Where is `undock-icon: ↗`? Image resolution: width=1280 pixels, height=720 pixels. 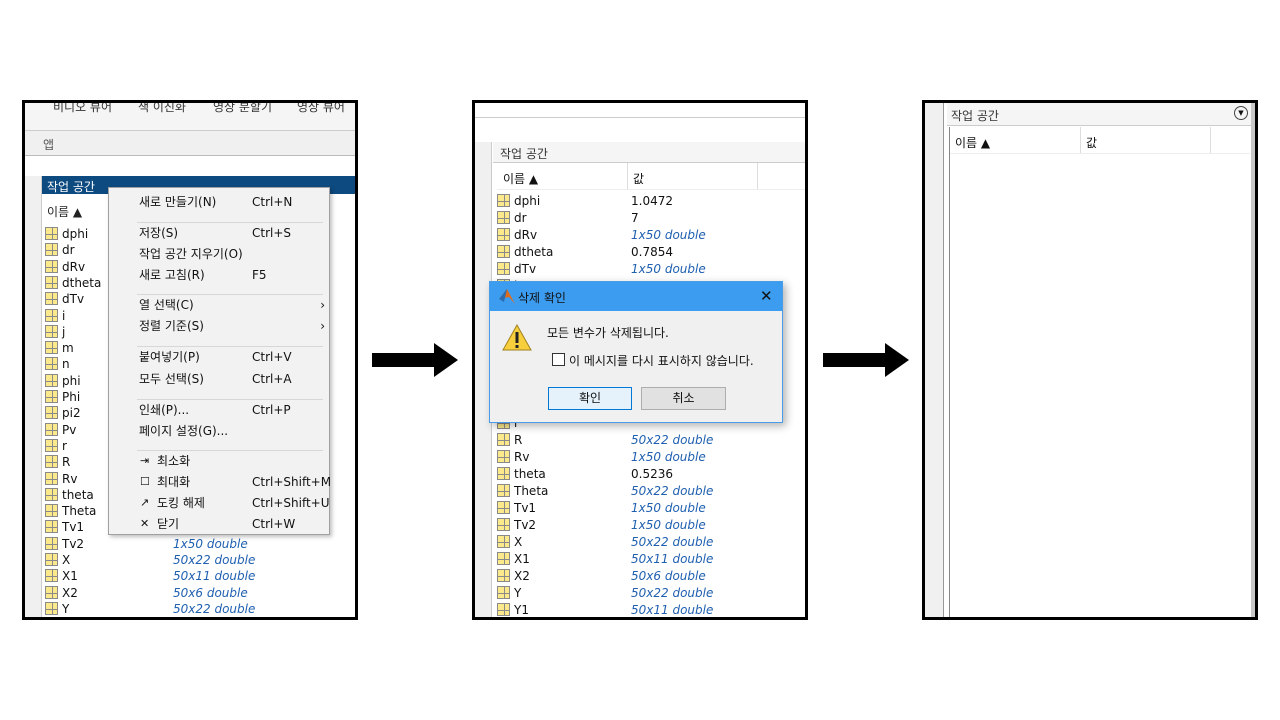 undock-icon: ↗ is located at coordinates (145, 502).